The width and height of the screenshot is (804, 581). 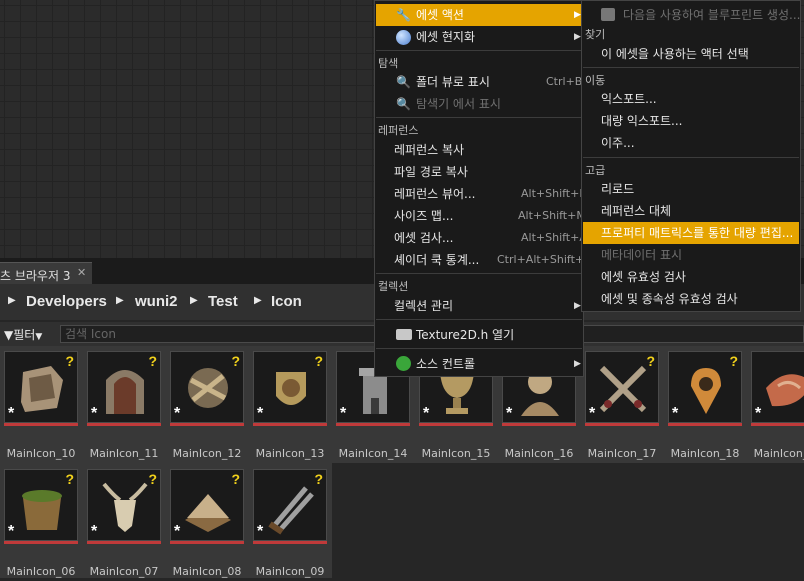 I want to click on asset-name: MainIcon_17, so click(x=622, y=453).